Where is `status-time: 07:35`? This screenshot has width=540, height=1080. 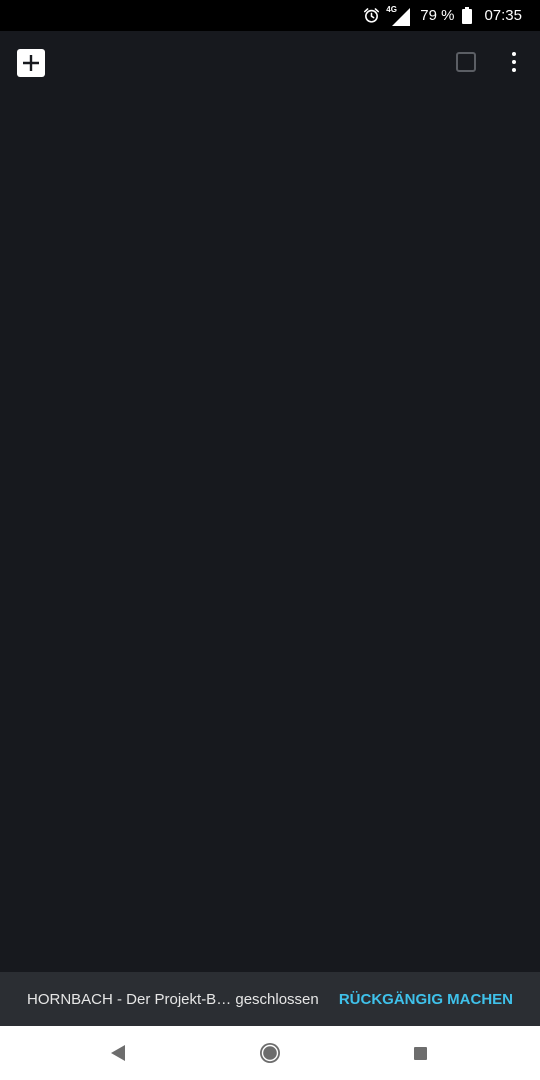
status-time: 07:35 is located at coordinates (503, 15).